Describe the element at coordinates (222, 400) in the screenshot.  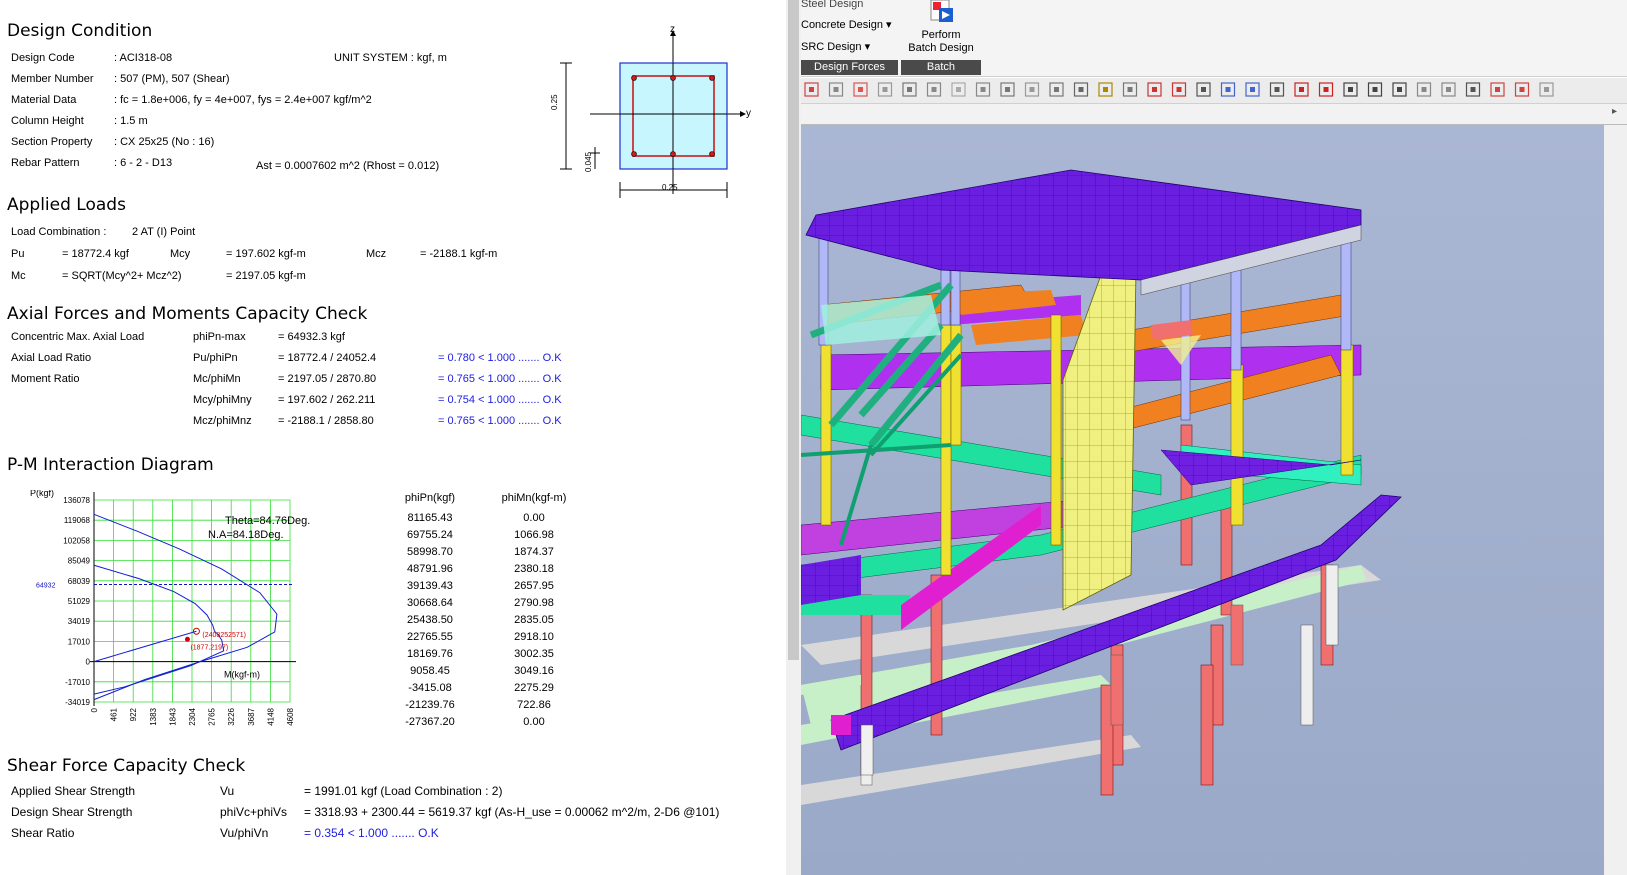
I see `check-symbol: Mcy/phiMny` at that location.